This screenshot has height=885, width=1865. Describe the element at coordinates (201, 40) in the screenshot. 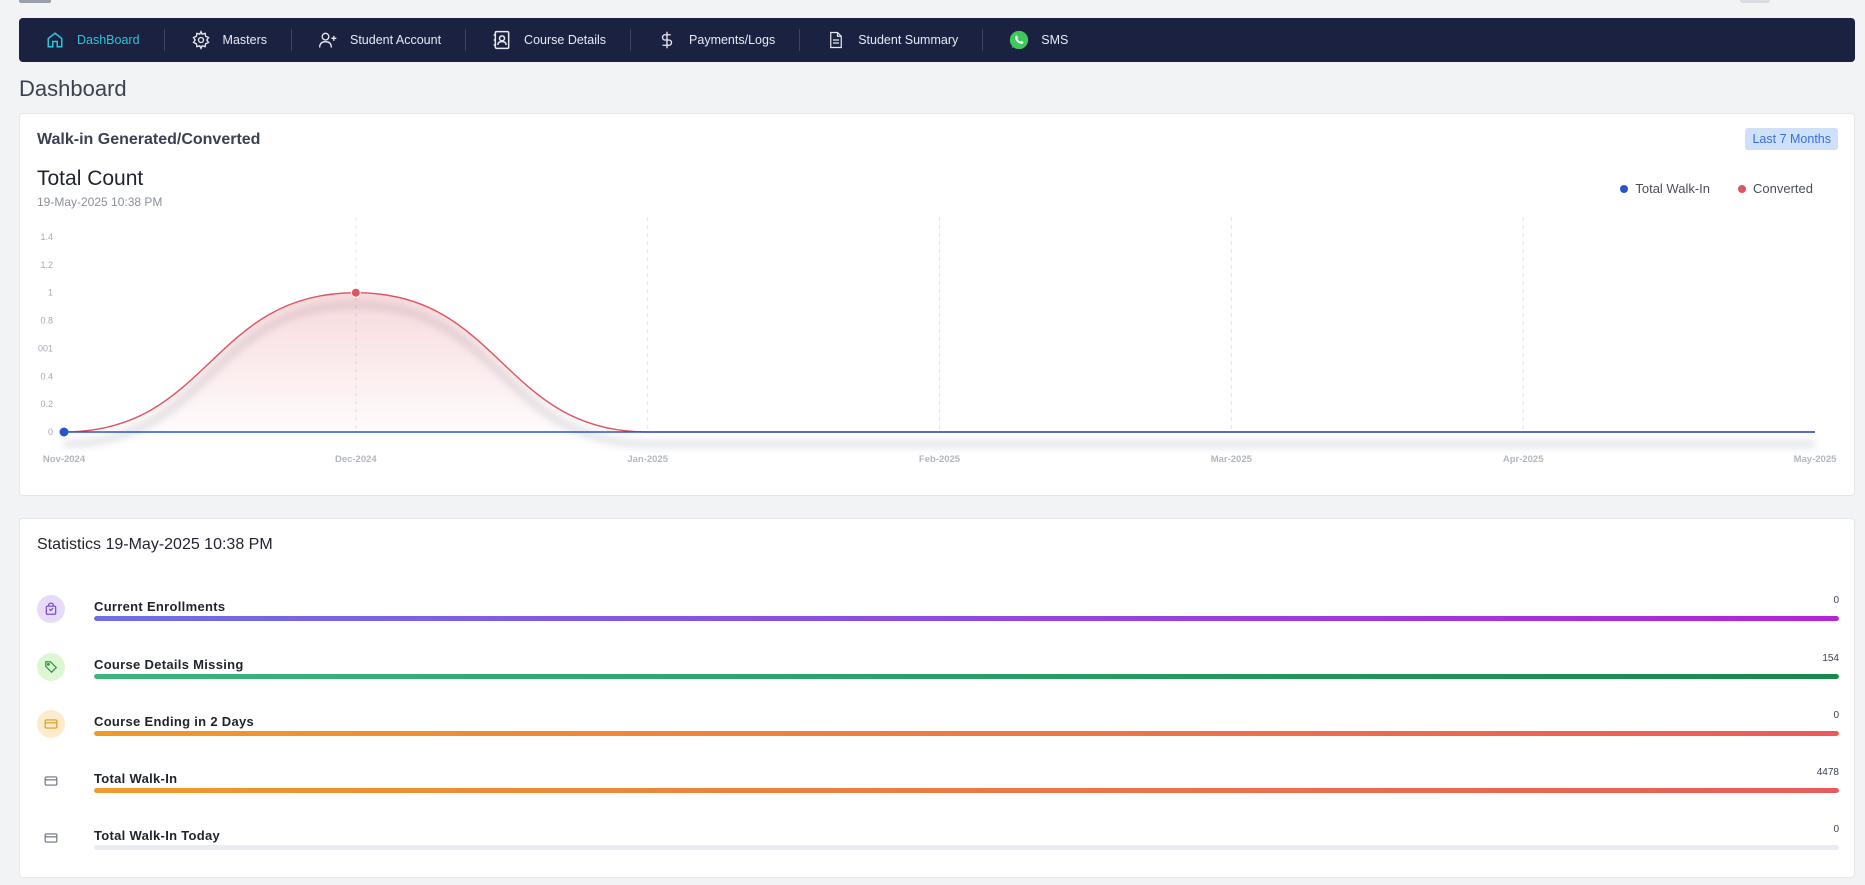

I see `gear-icon` at that location.